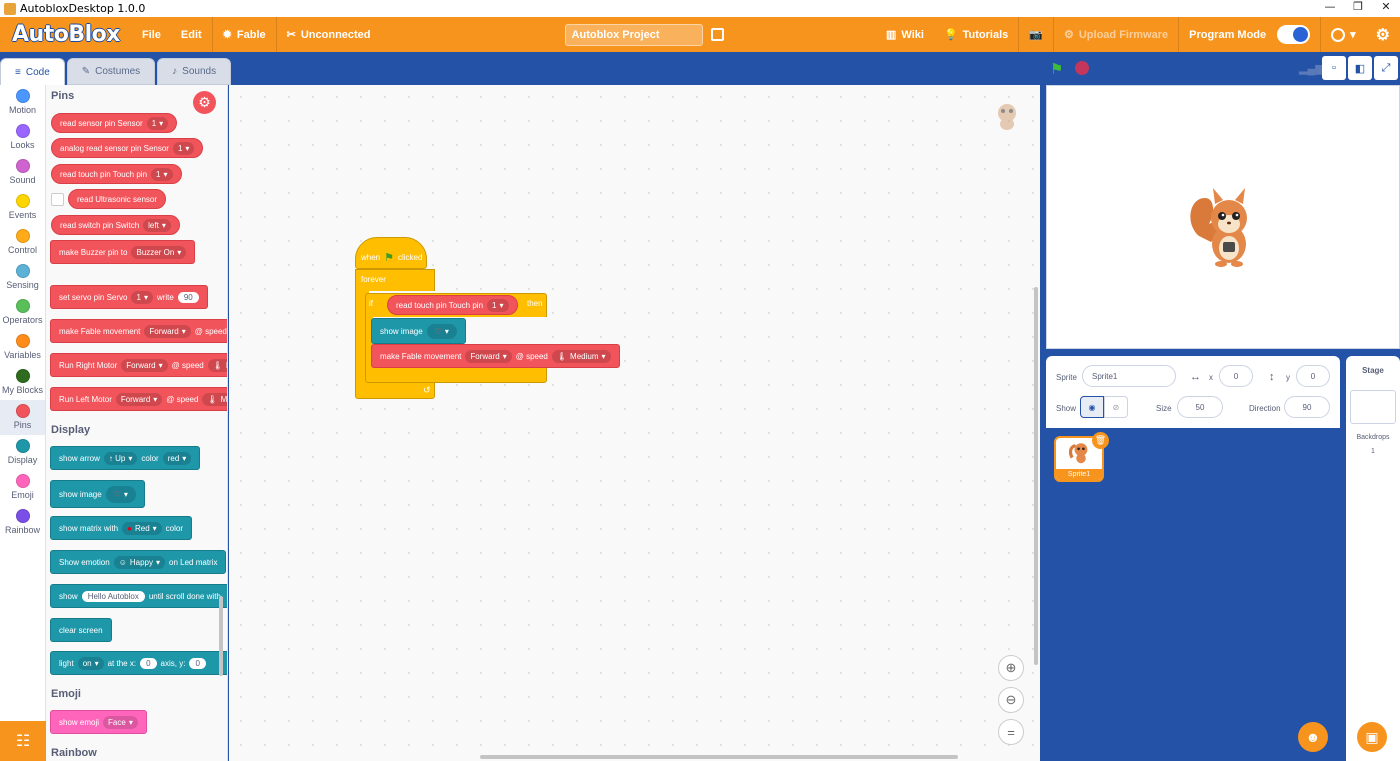  Describe the element at coordinates (167, 331) in the screenshot. I see `movement-dropdown: Forward ▾` at that location.